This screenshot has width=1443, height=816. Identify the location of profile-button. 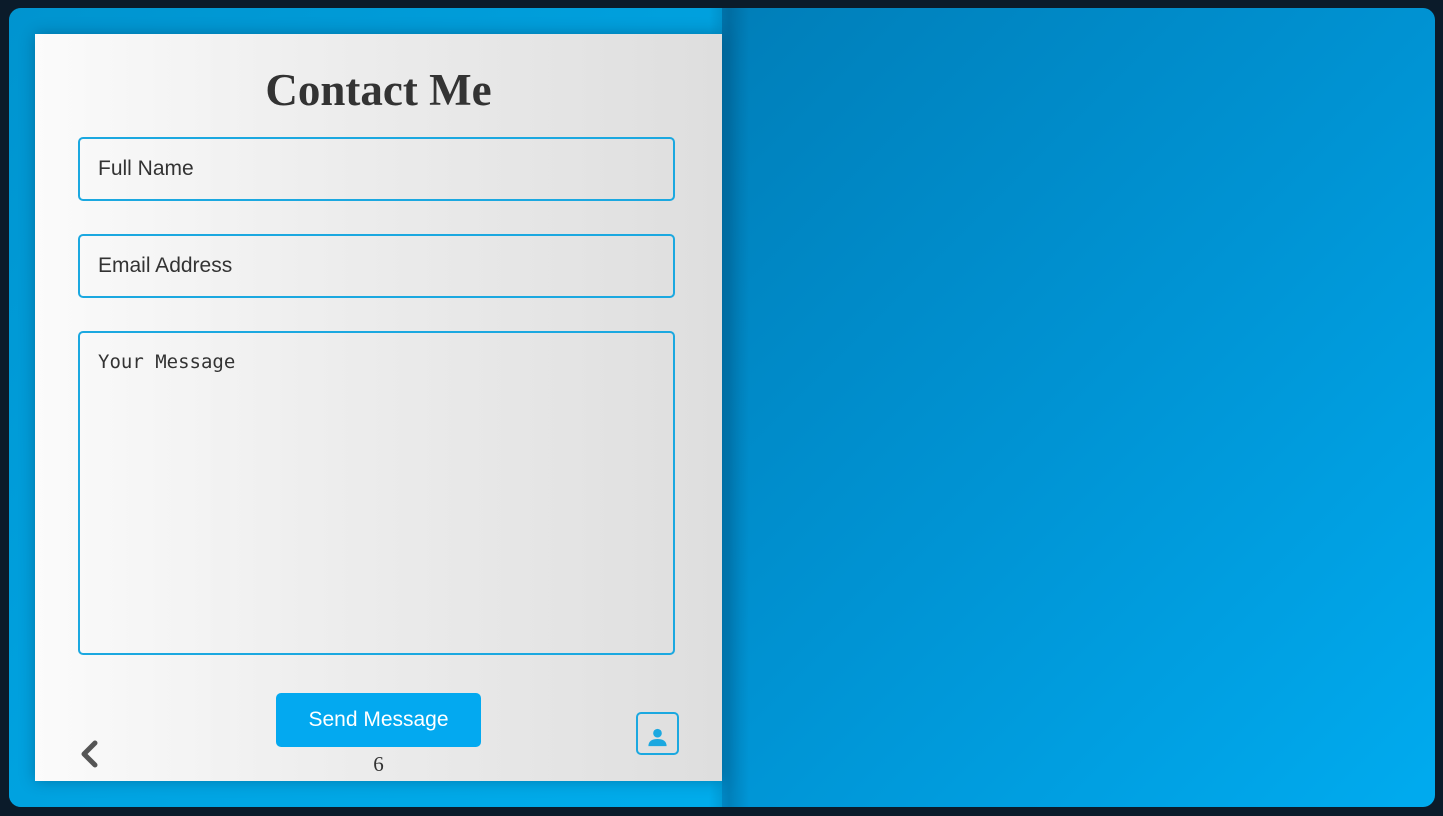
(657, 733).